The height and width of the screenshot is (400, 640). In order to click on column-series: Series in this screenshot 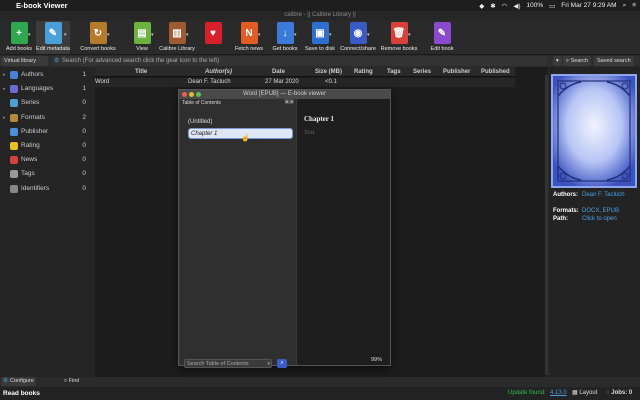, I will do `click(422, 72)`.